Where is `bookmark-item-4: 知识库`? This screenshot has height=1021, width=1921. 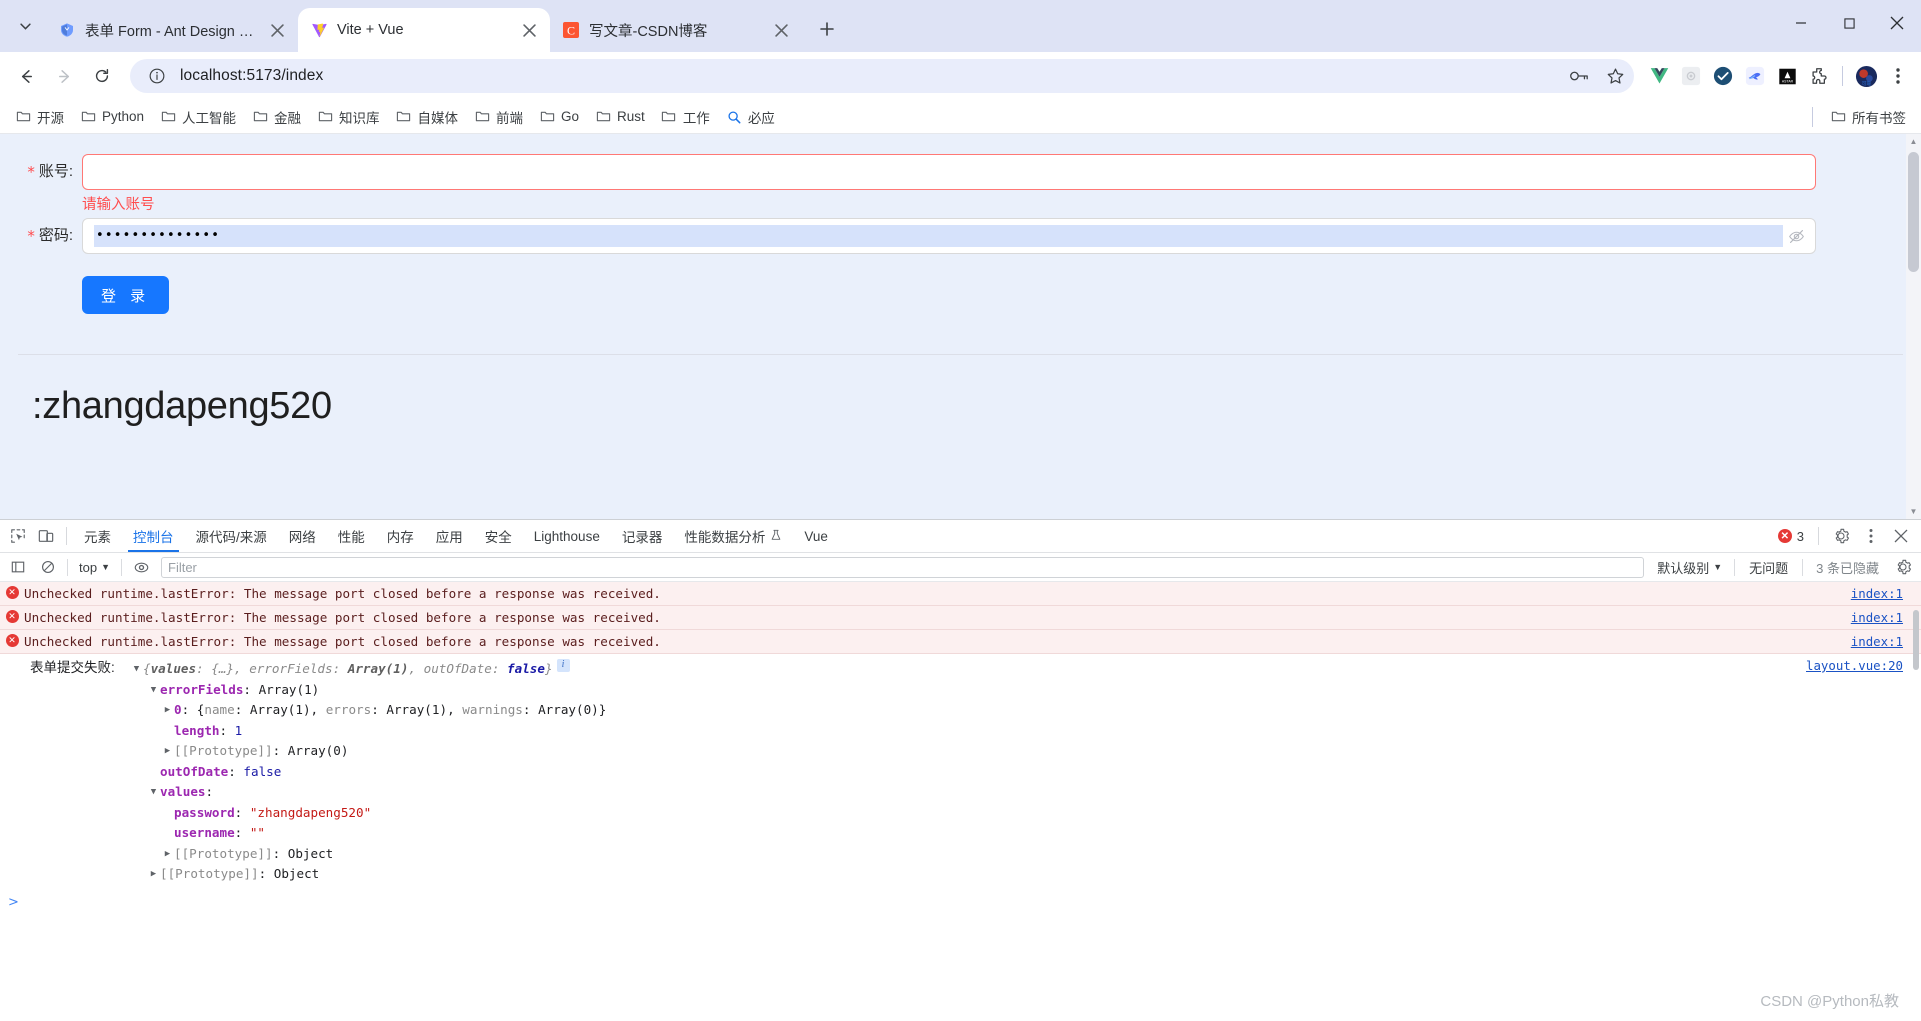 bookmark-item-4: 知识库 is located at coordinates (348, 117).